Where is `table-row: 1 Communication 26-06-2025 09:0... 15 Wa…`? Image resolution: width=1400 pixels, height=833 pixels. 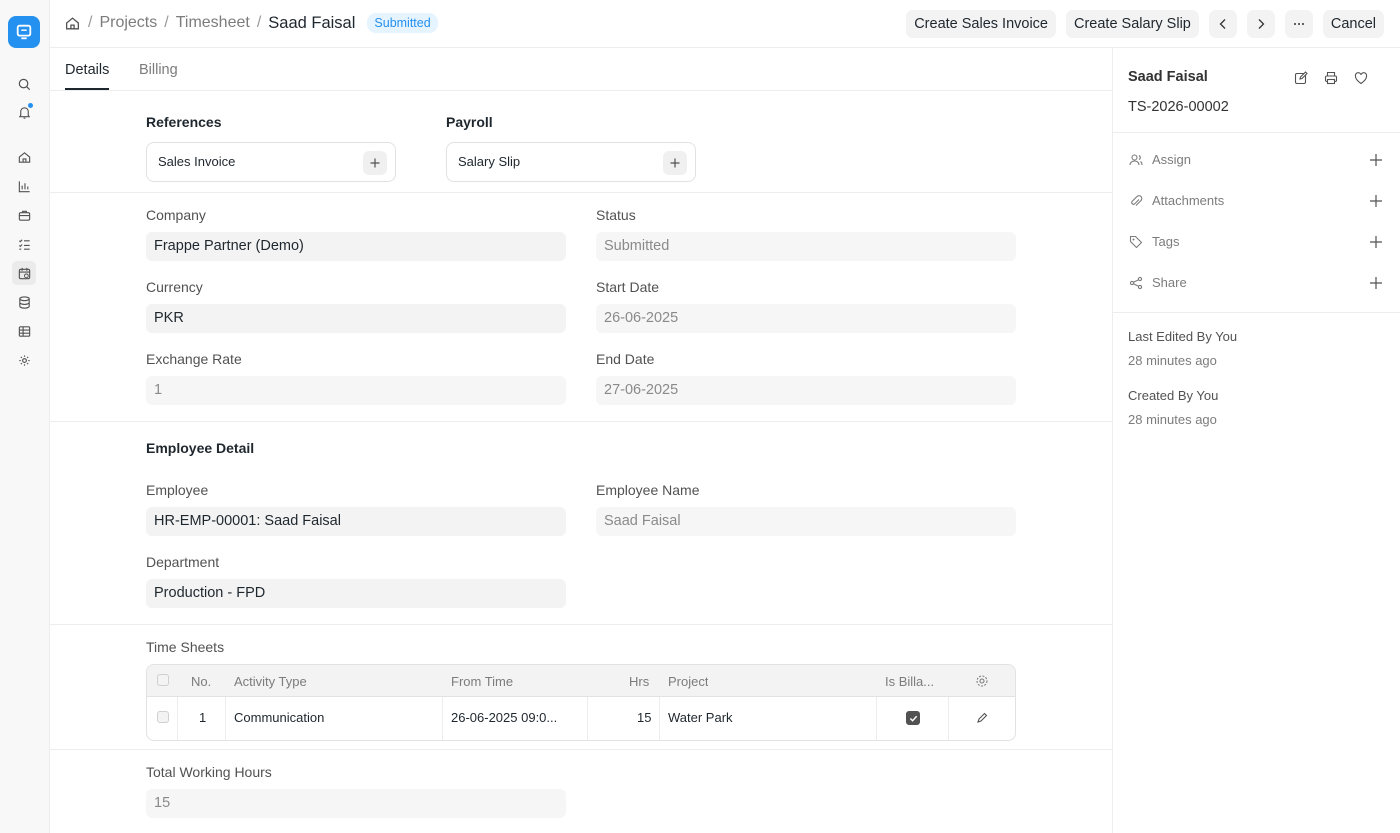 table-row: 1 Communication 26-06-2025 09:0... 15 Wa… is located at coordinates (581, 718).